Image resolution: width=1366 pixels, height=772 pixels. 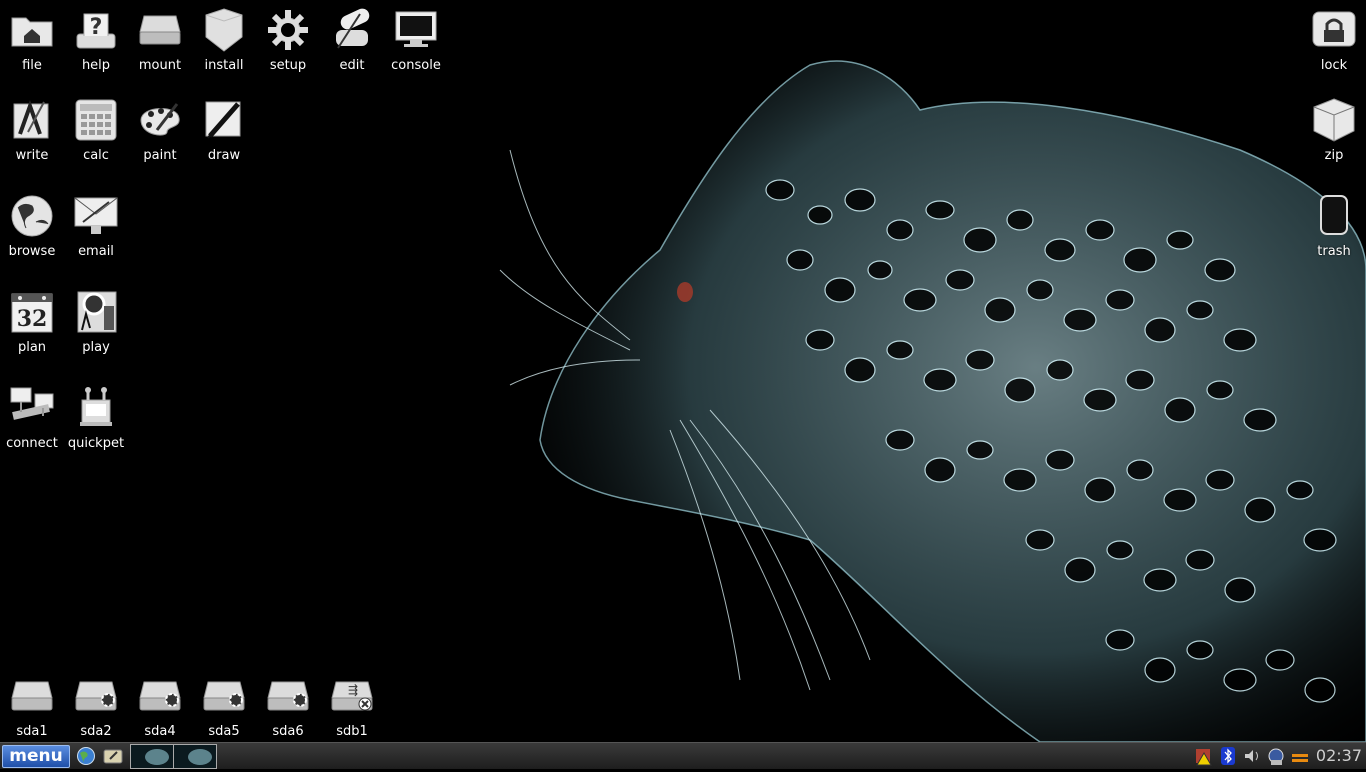 What do you see at coordinates (352, 65) in the screenshot?
I see `desktop-icon-label: edit` at bounding box center [352, 65].